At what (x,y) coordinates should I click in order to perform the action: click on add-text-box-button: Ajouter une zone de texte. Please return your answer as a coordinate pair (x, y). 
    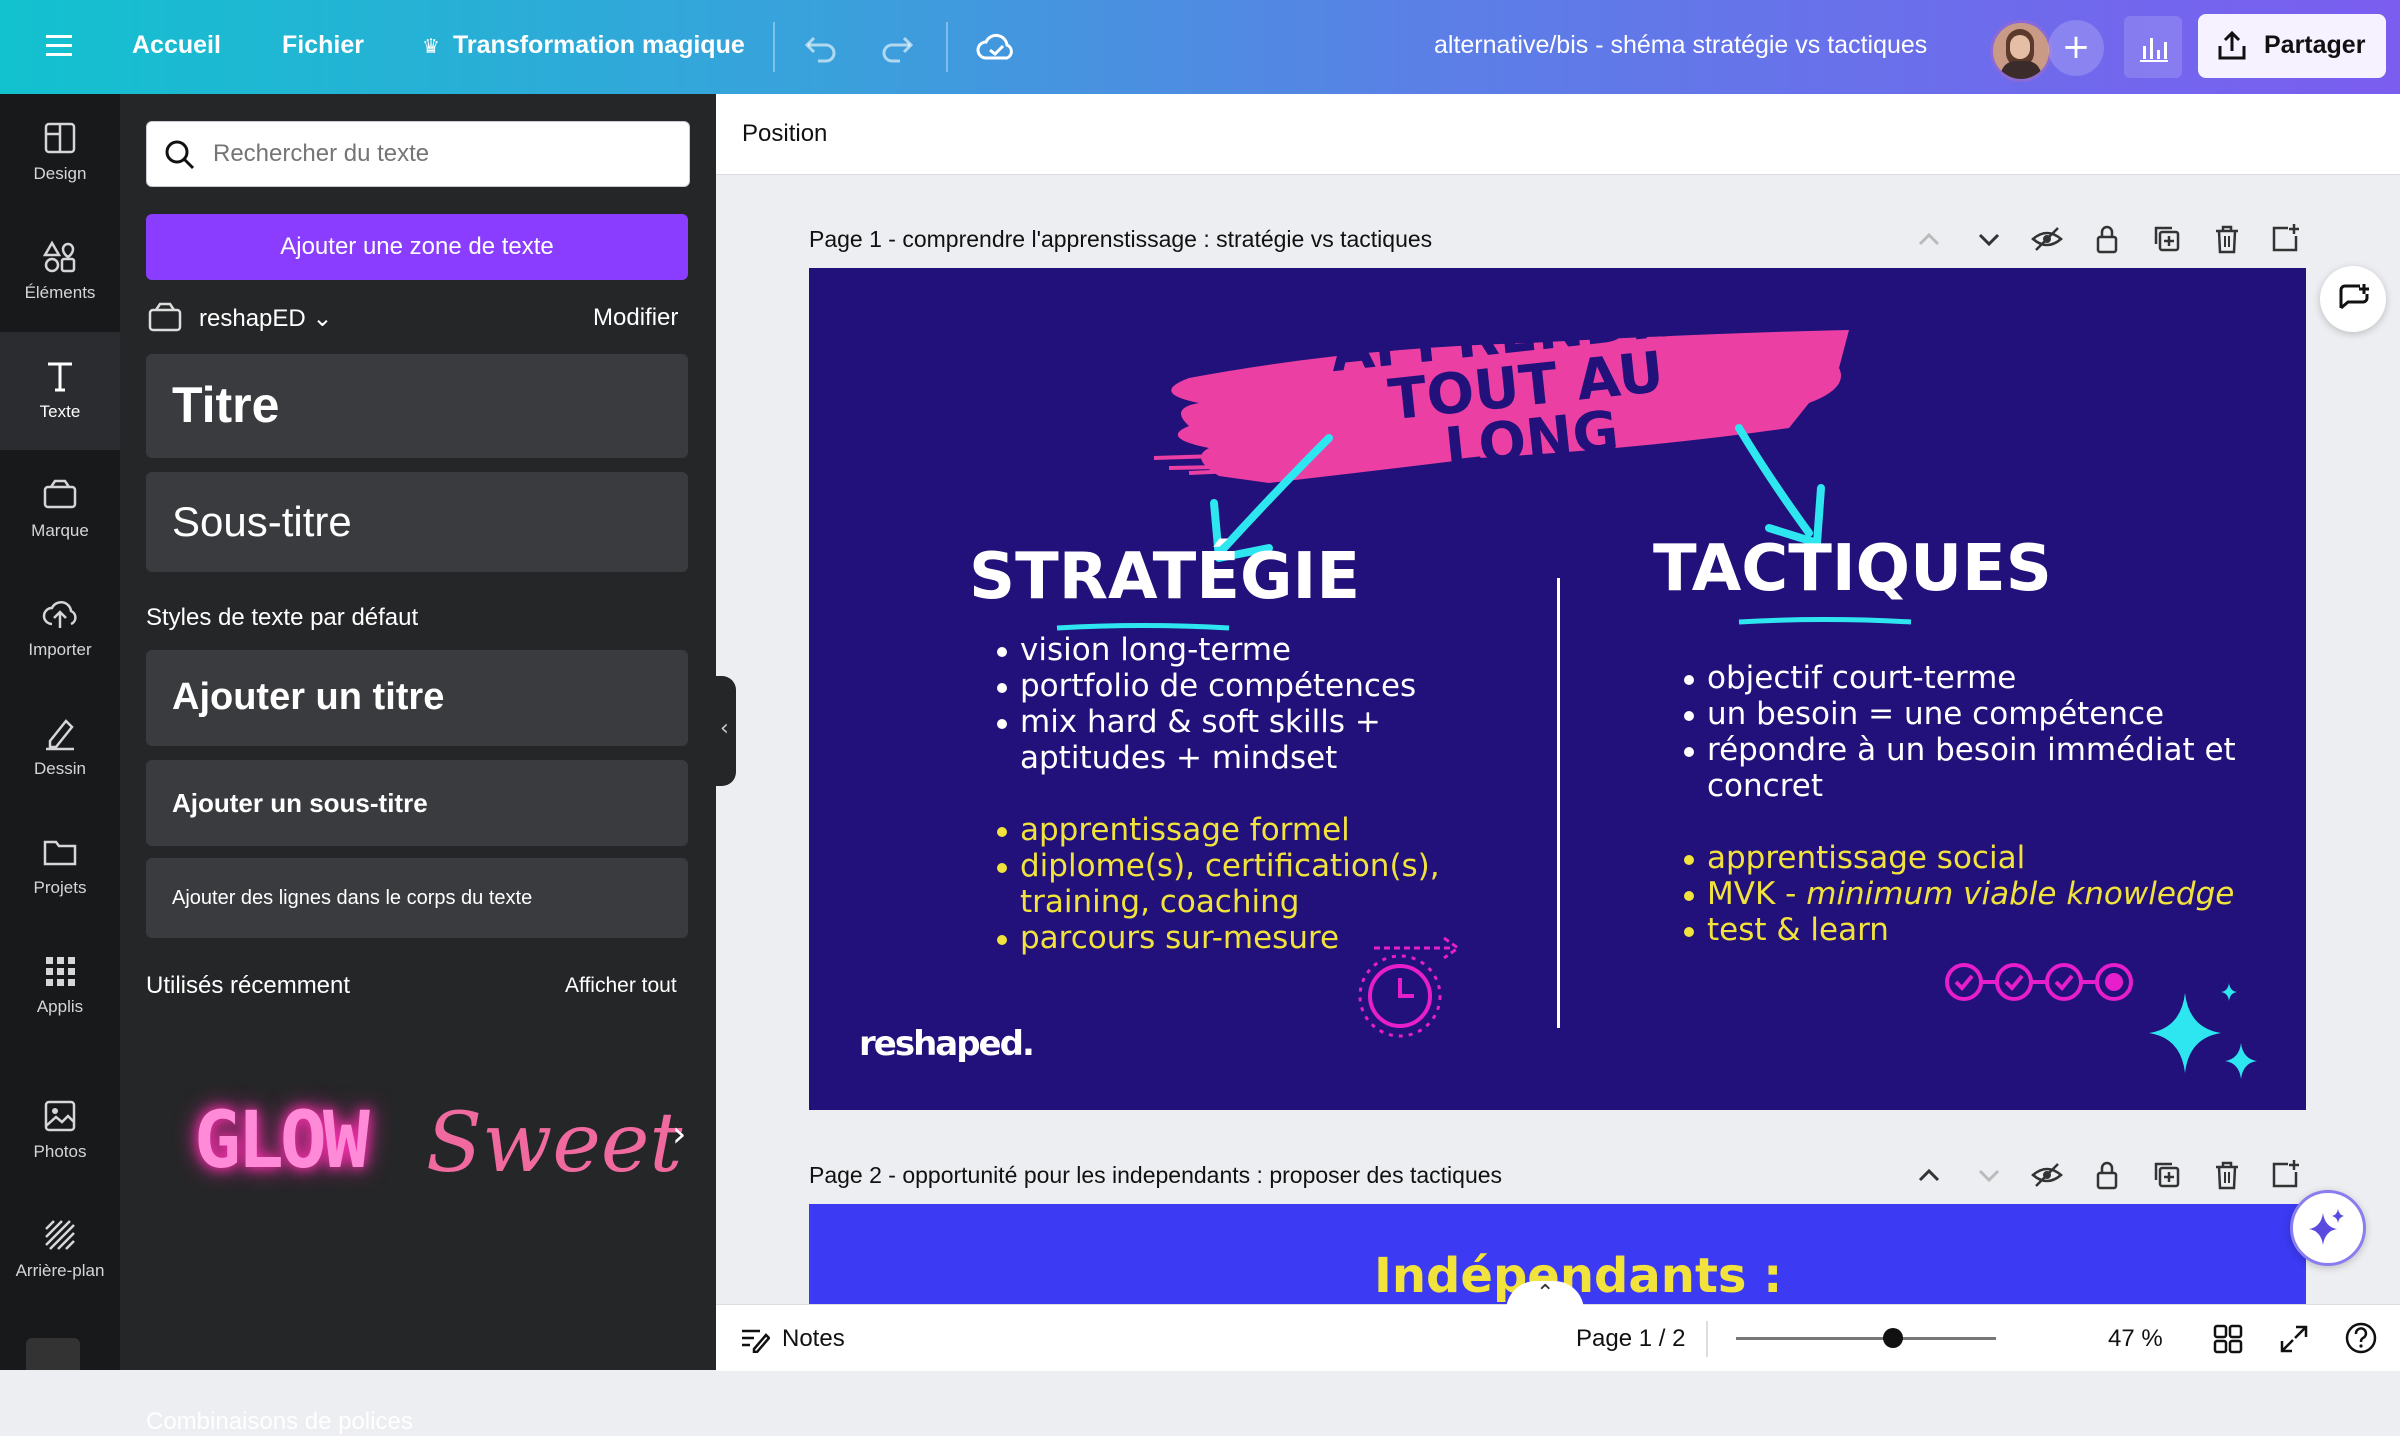
    Looking at the image, I should click on (417, 247).